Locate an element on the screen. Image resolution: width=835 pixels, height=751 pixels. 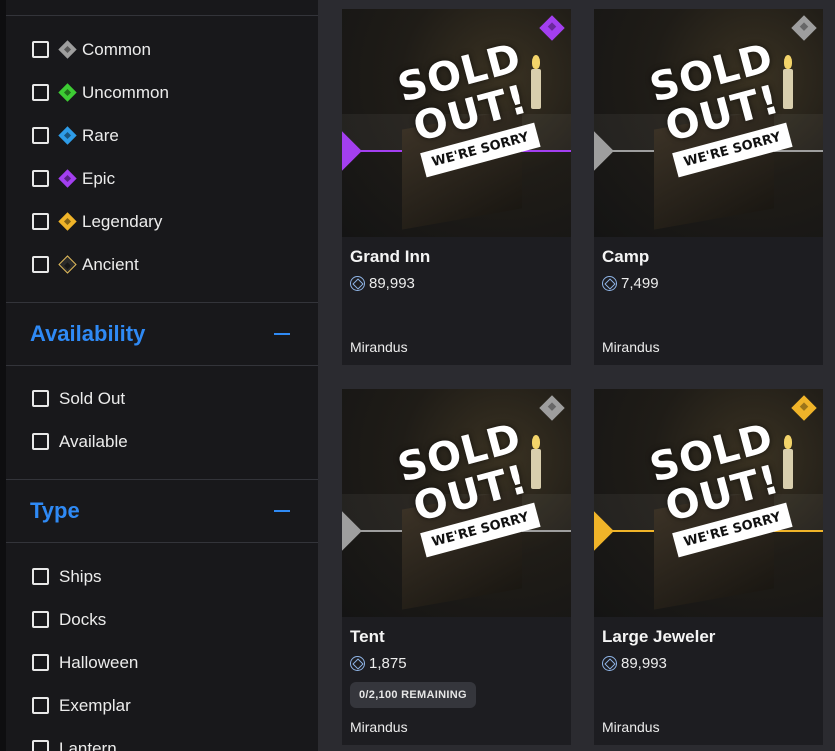
filter-rarity-common: Common is located at coordinates (162, 49).